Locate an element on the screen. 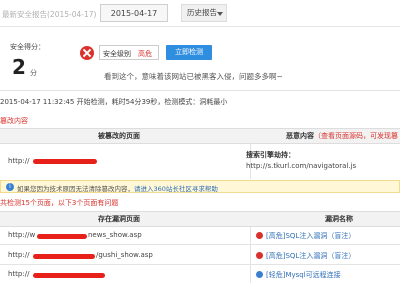  detect-now-button: 立即检测 is located at coordinates (189, 52).